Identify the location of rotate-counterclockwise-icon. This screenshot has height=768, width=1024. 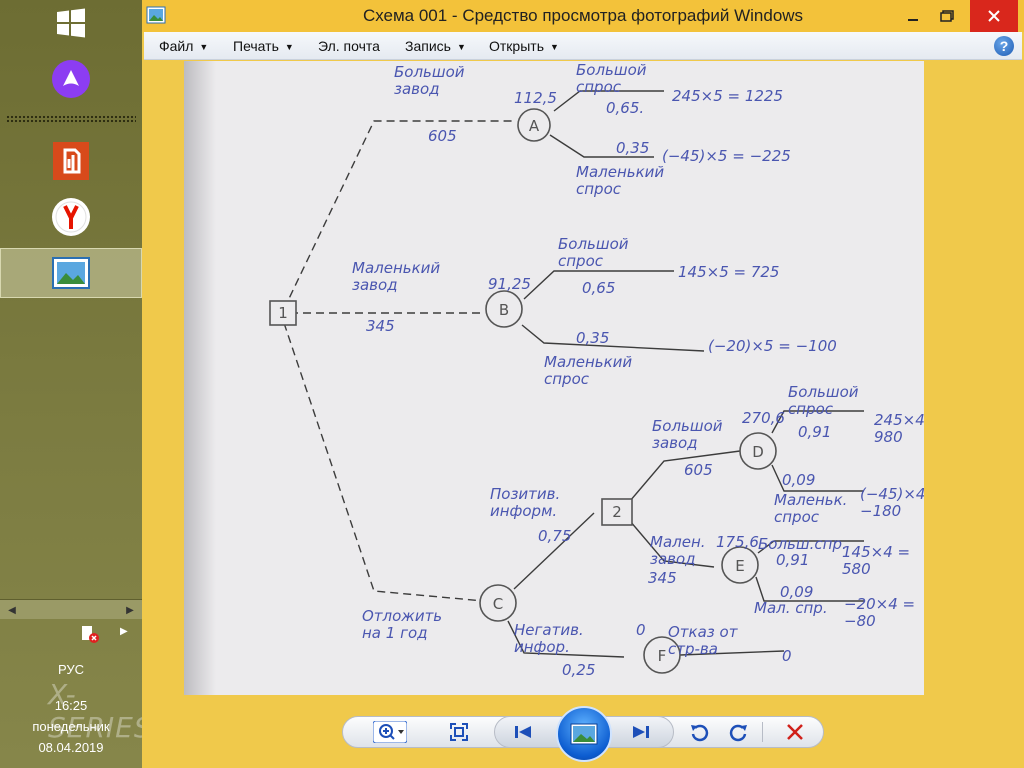
(700, 733).